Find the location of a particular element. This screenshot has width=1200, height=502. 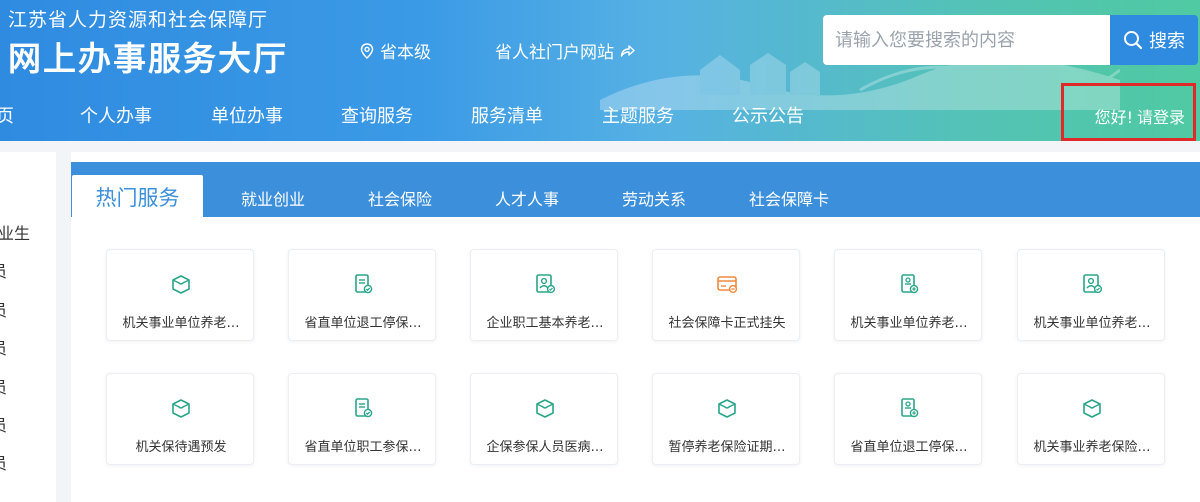

sidebar-item: 业生 is located at coordinates (15, 232).